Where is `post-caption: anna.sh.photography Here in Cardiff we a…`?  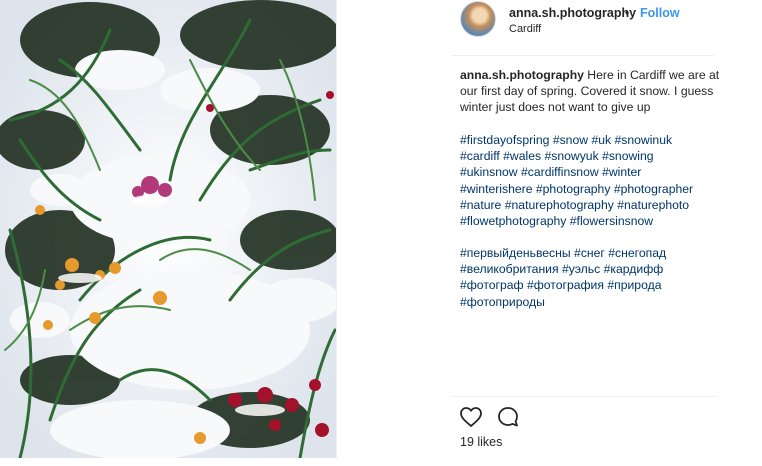
post-caption: anna.sh.photography Here in Cardiff we a… is located at coordinates (590, 91).